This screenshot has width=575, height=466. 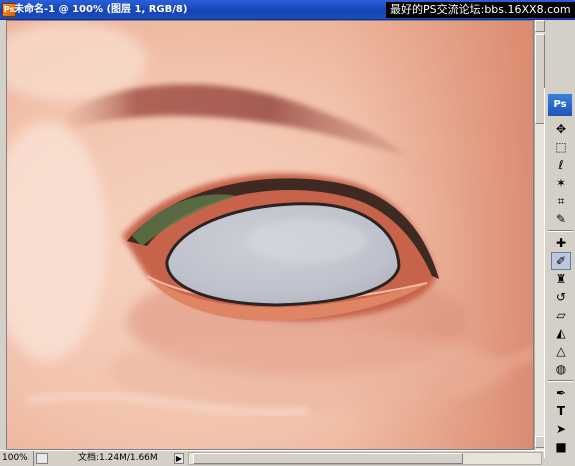 I want to click on document-size: 文档:1.24M/1.66M, so click(x=118, y=458).